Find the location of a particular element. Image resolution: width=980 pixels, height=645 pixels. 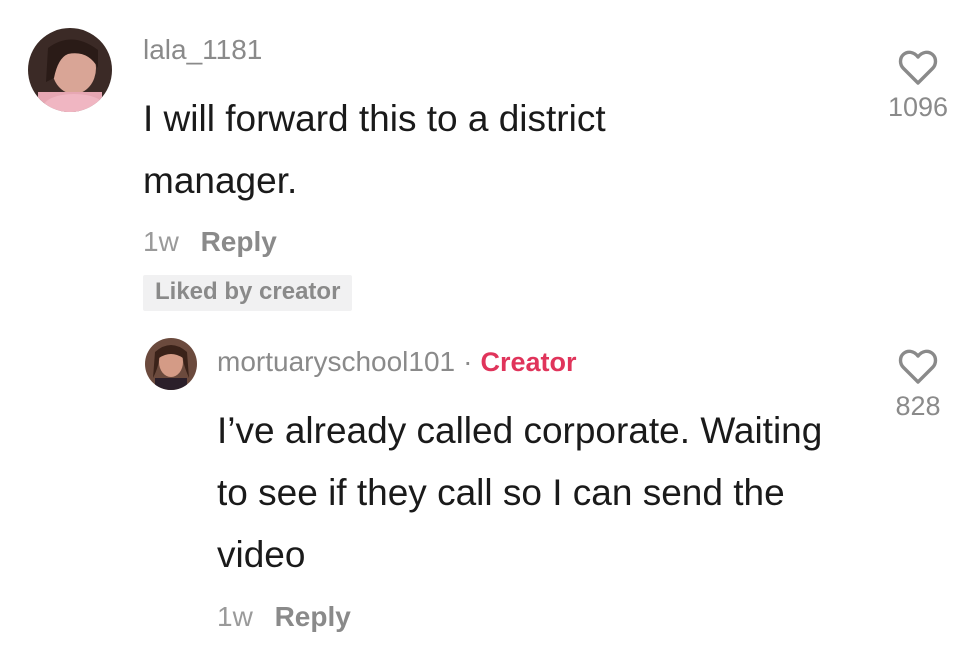

like-button: 1096 is located at coordinates (918, 85).